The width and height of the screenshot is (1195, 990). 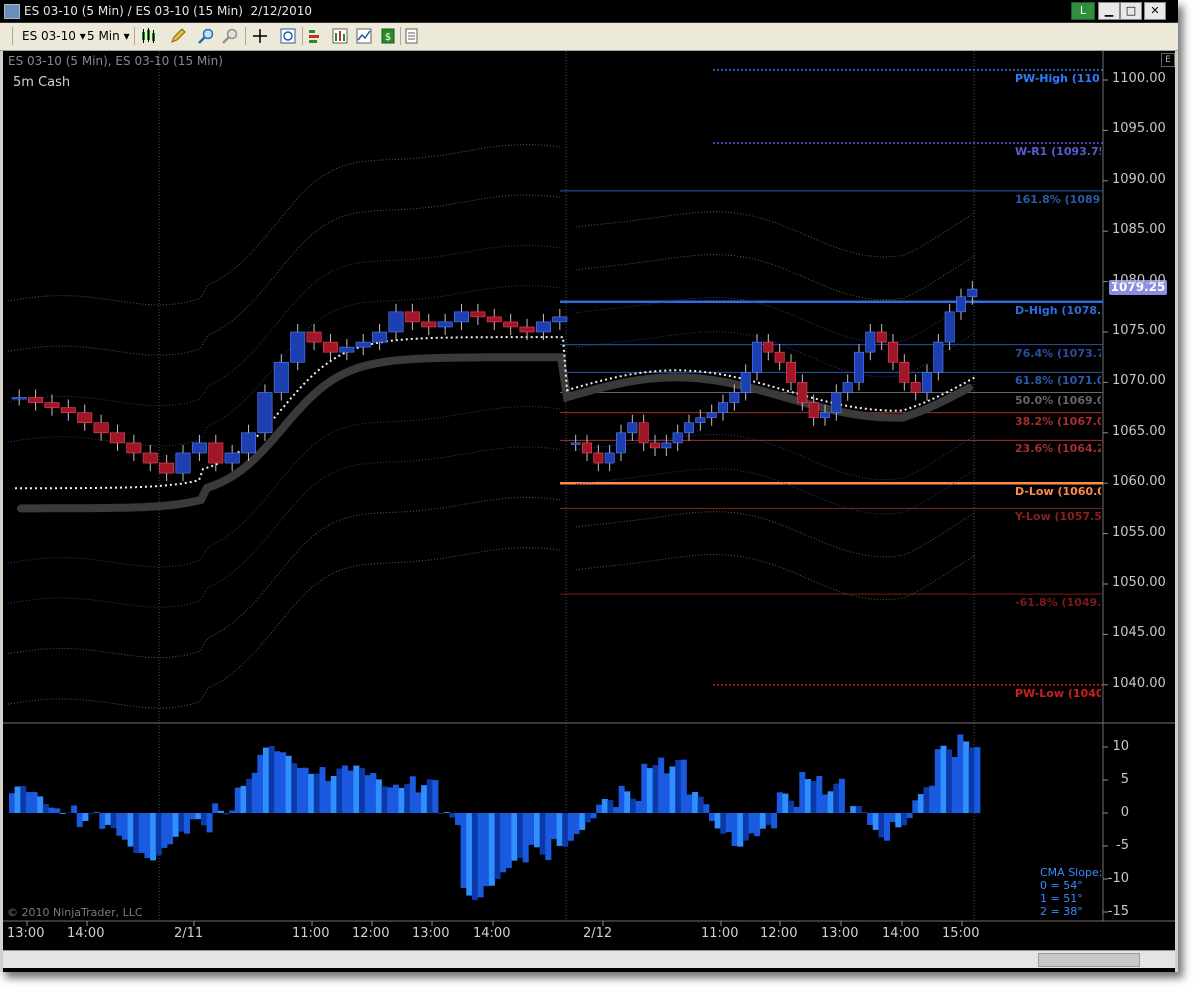 I want to click on zoom-out-icon, so click(x=230, y=36).